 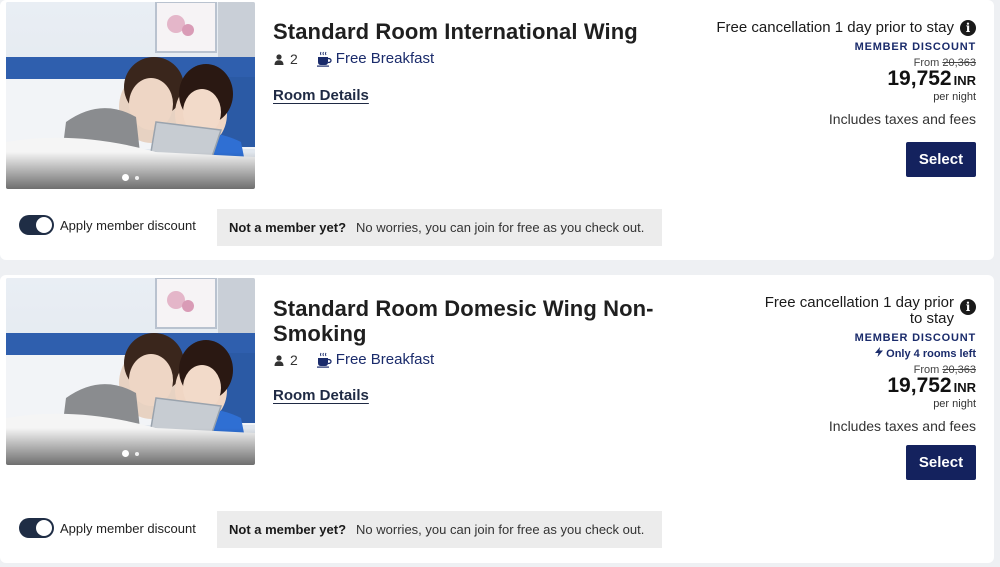 What do you see at coordinates (455, 31) in the screenshot?
I see `room-title: Standard Room International Wing` at bounding box center [455, 31].